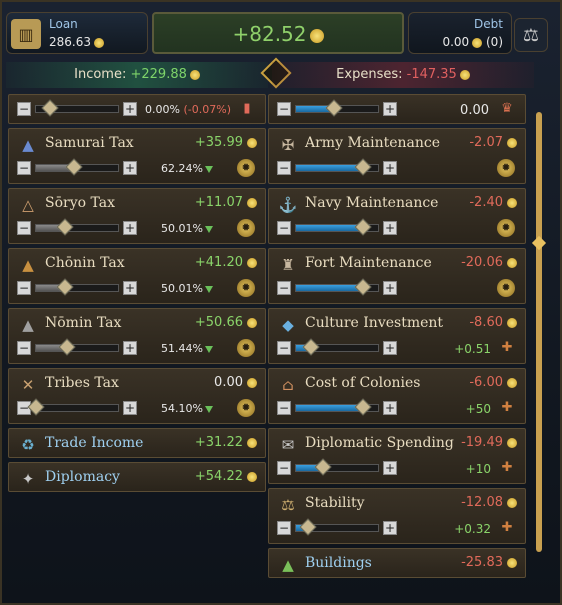  I want to click on expense-row: ◆ Culture Investment -8.60 − + +0.51 ✚, so click(397, 336).